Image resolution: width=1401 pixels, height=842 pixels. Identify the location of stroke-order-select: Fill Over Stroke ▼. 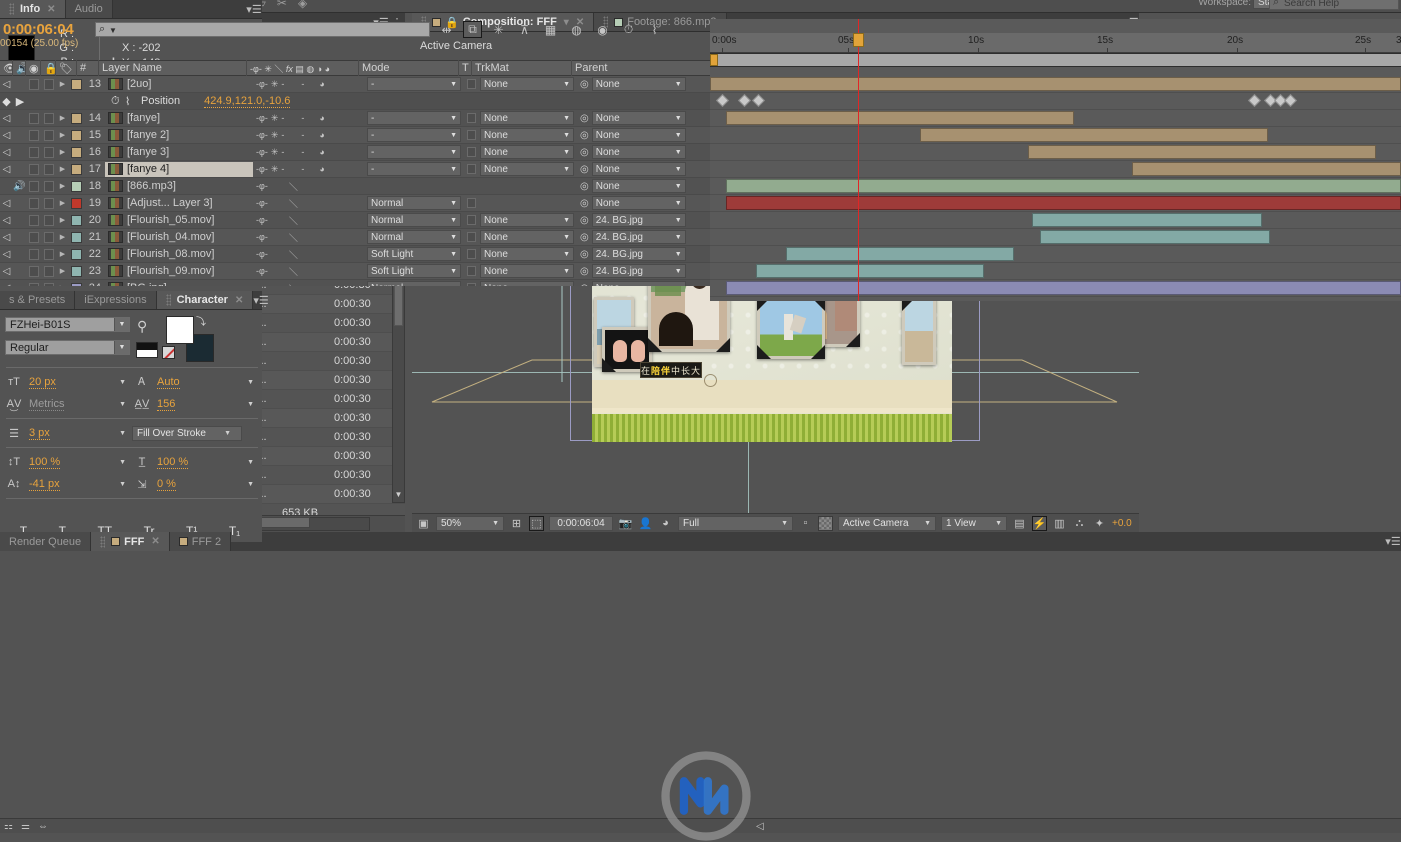
(196, 433).